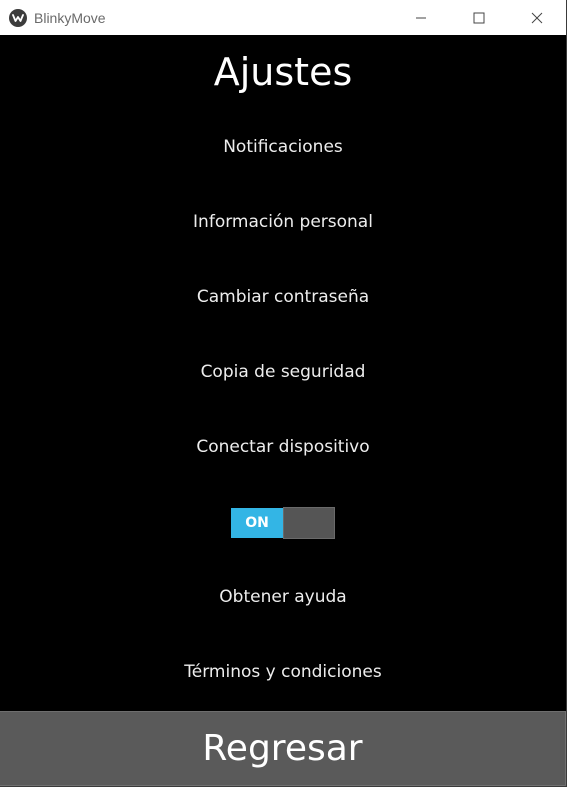  What do you see at coordinates (283, 17) in the screenshot?
I see `title-bar: BlinkyMove` at bounding box center [283, 17].